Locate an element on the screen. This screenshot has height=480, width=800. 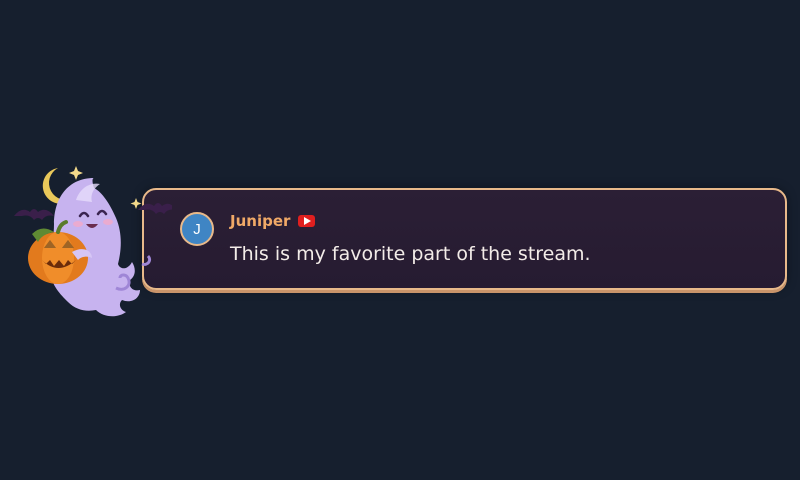
play-icon is located at coordinates (307, 221).